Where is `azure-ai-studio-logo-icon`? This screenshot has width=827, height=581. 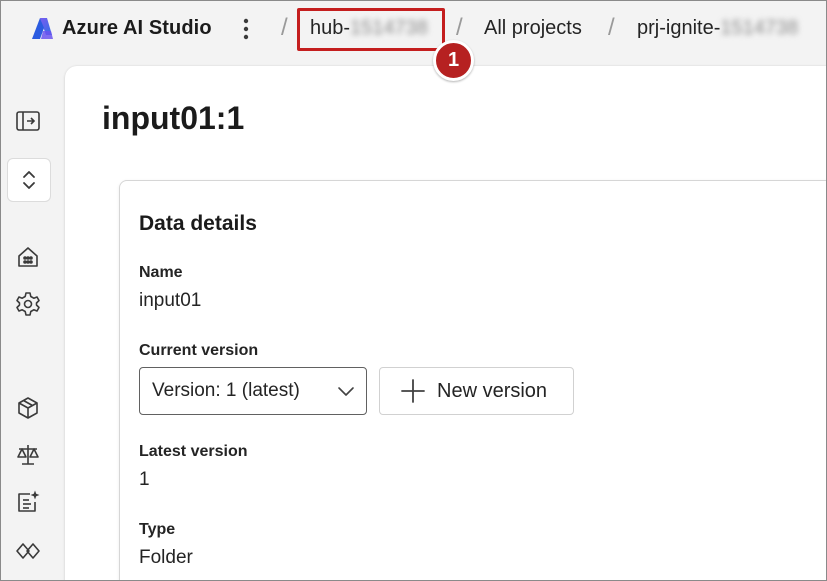
azure-ai-studio-logo-icon is located at coordinates (42, 29).